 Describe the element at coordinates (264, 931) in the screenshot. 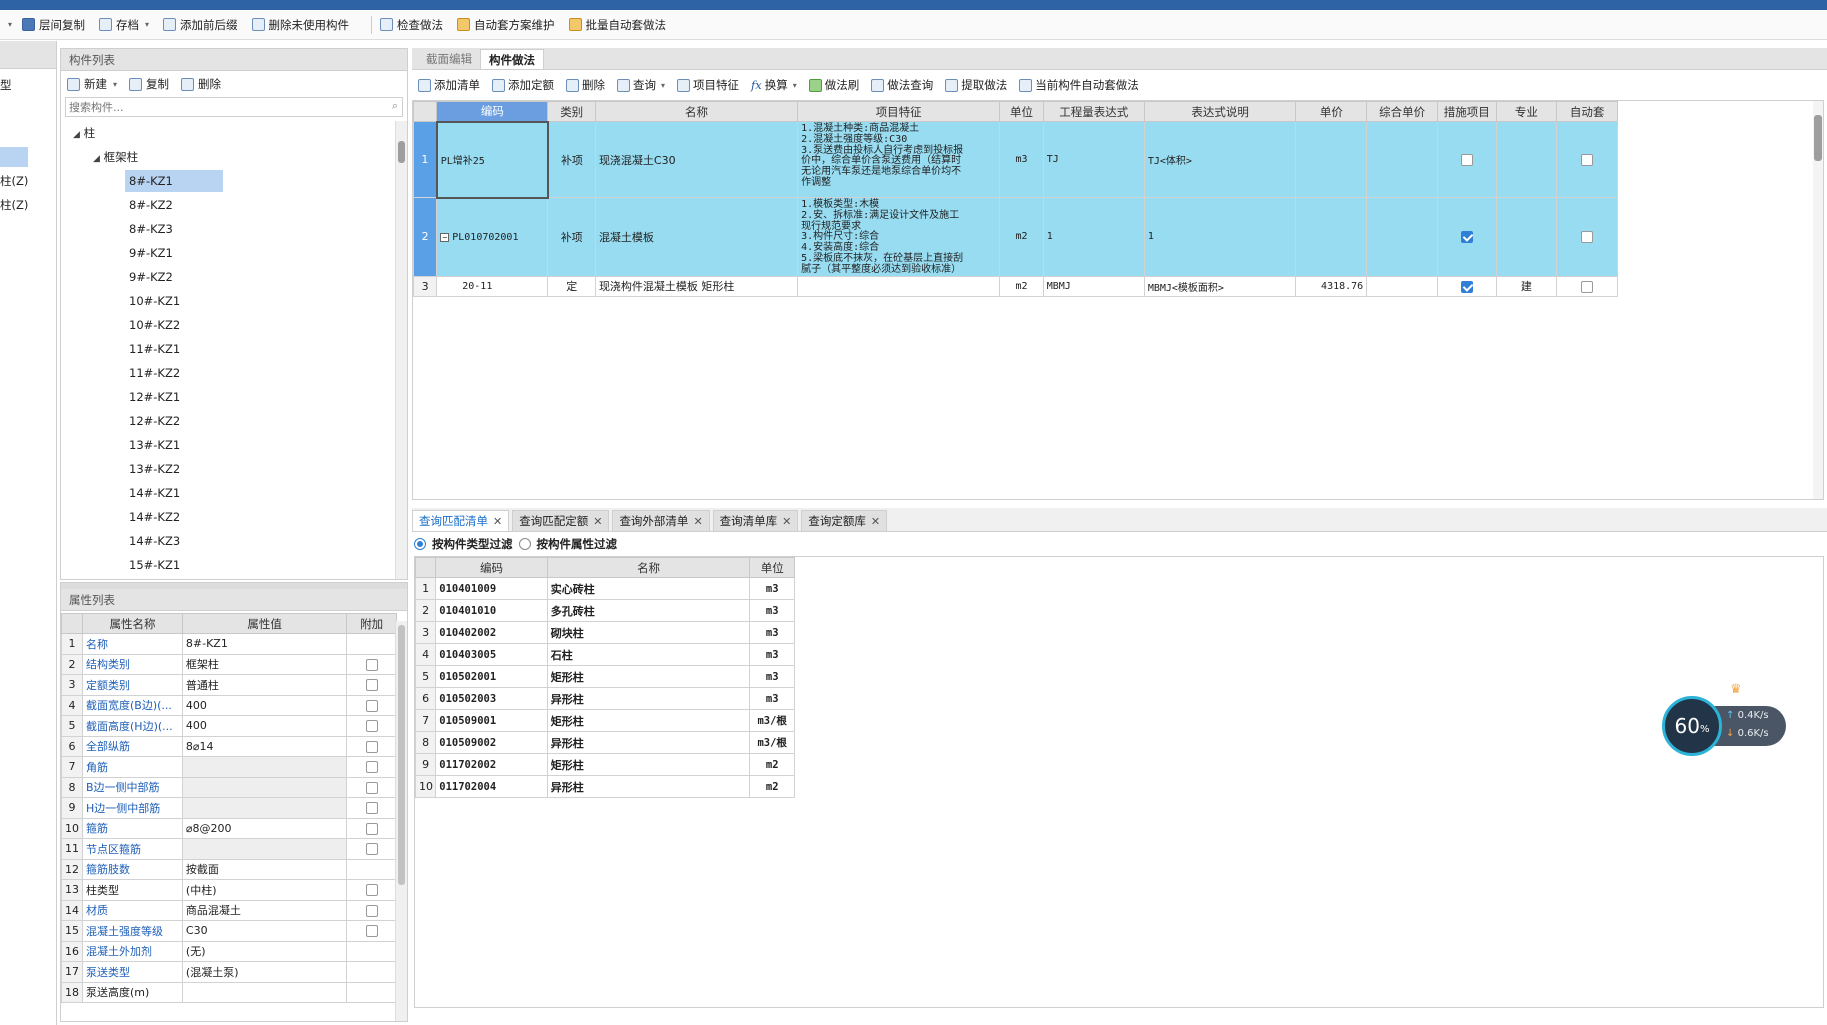

I see `property-value: C30` at that location.